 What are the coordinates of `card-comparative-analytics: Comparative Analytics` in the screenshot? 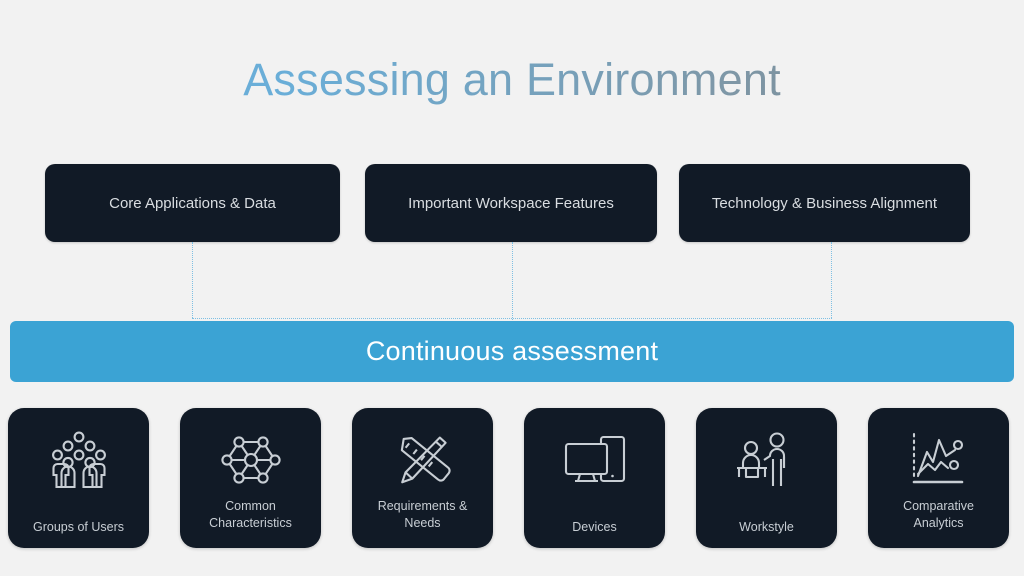 It's located at (938, 478).